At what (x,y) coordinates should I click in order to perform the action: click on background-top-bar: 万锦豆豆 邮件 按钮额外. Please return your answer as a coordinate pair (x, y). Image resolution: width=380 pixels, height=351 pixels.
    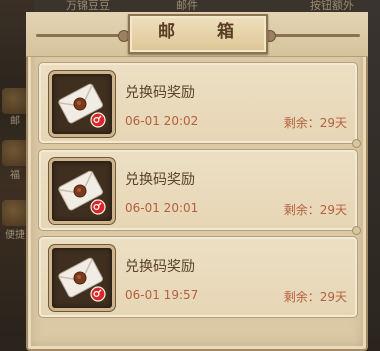
    Looking at the image, I should click on (190, 6).